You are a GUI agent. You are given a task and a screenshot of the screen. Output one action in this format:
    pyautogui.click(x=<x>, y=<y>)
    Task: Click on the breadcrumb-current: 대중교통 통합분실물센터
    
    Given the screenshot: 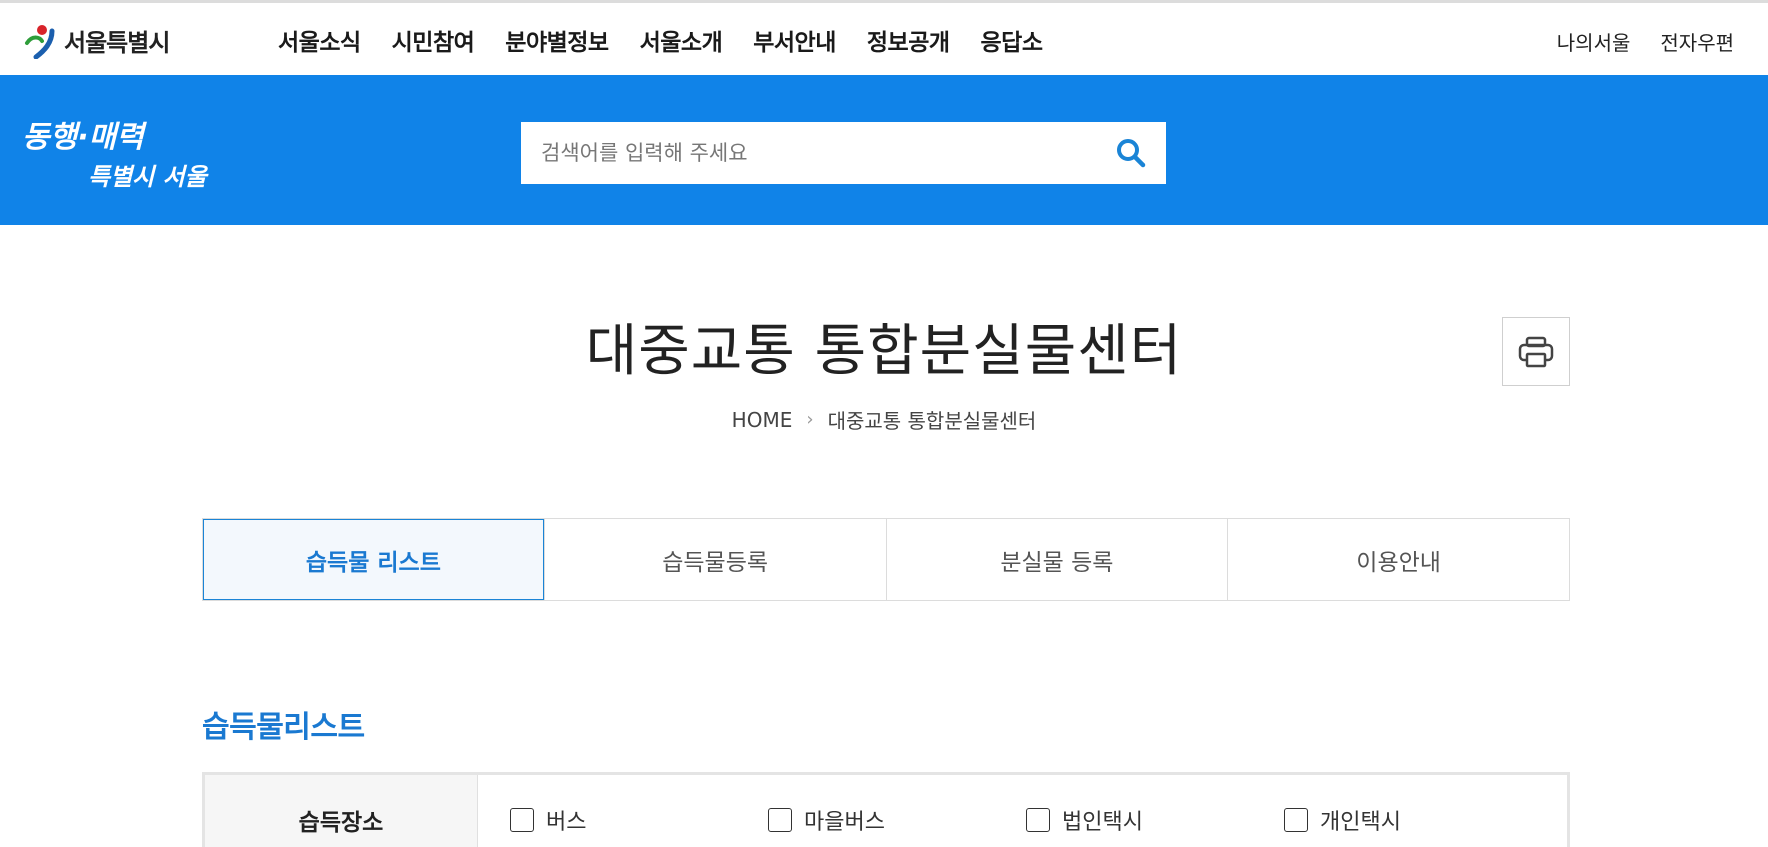 What is the action you would take?
    pyautogui.click(x=932, y=419)
    